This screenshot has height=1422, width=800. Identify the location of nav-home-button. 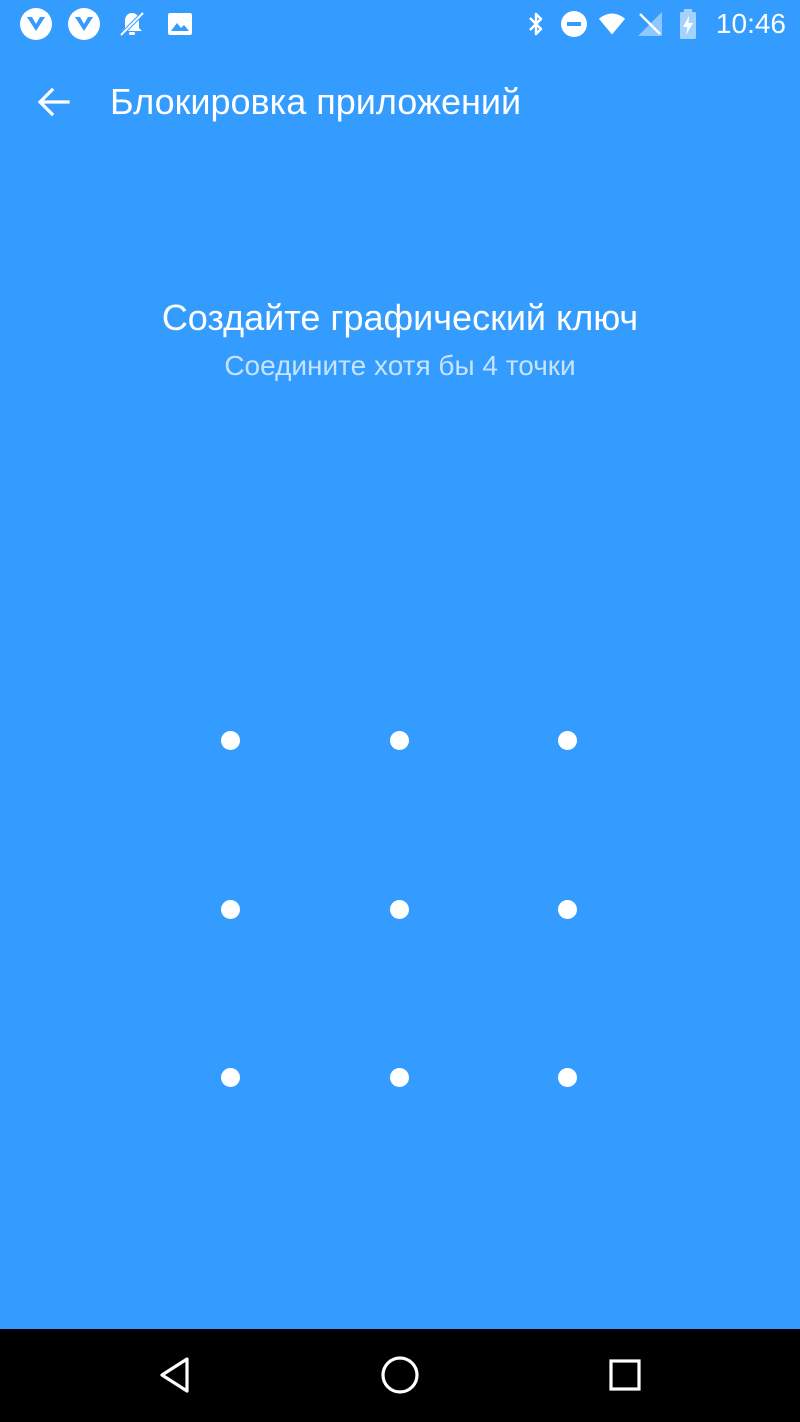
(400, 1375).